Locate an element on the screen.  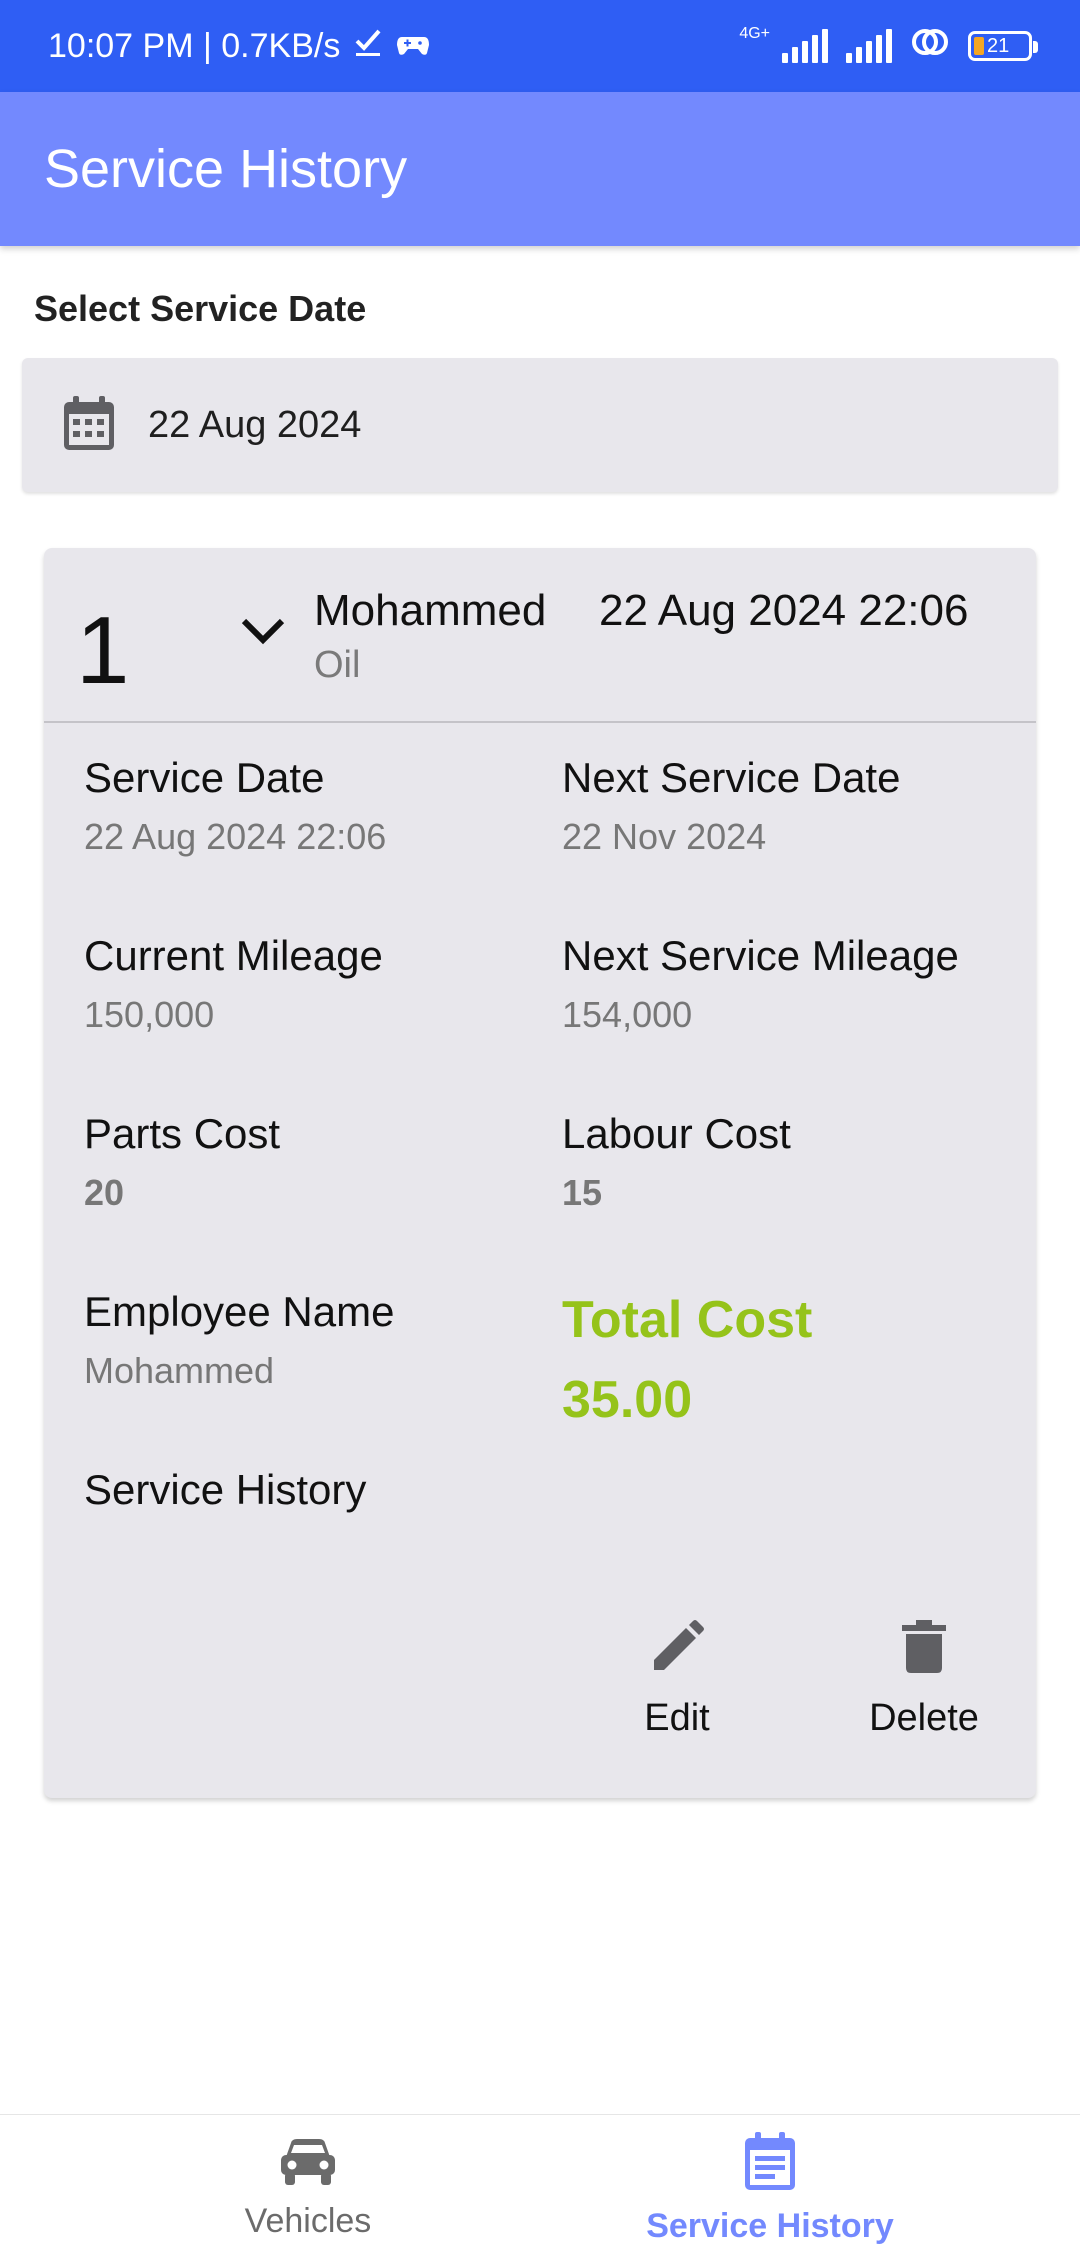
nav-item-vehicles: Vehicles is located at coordinates (308, 2189).